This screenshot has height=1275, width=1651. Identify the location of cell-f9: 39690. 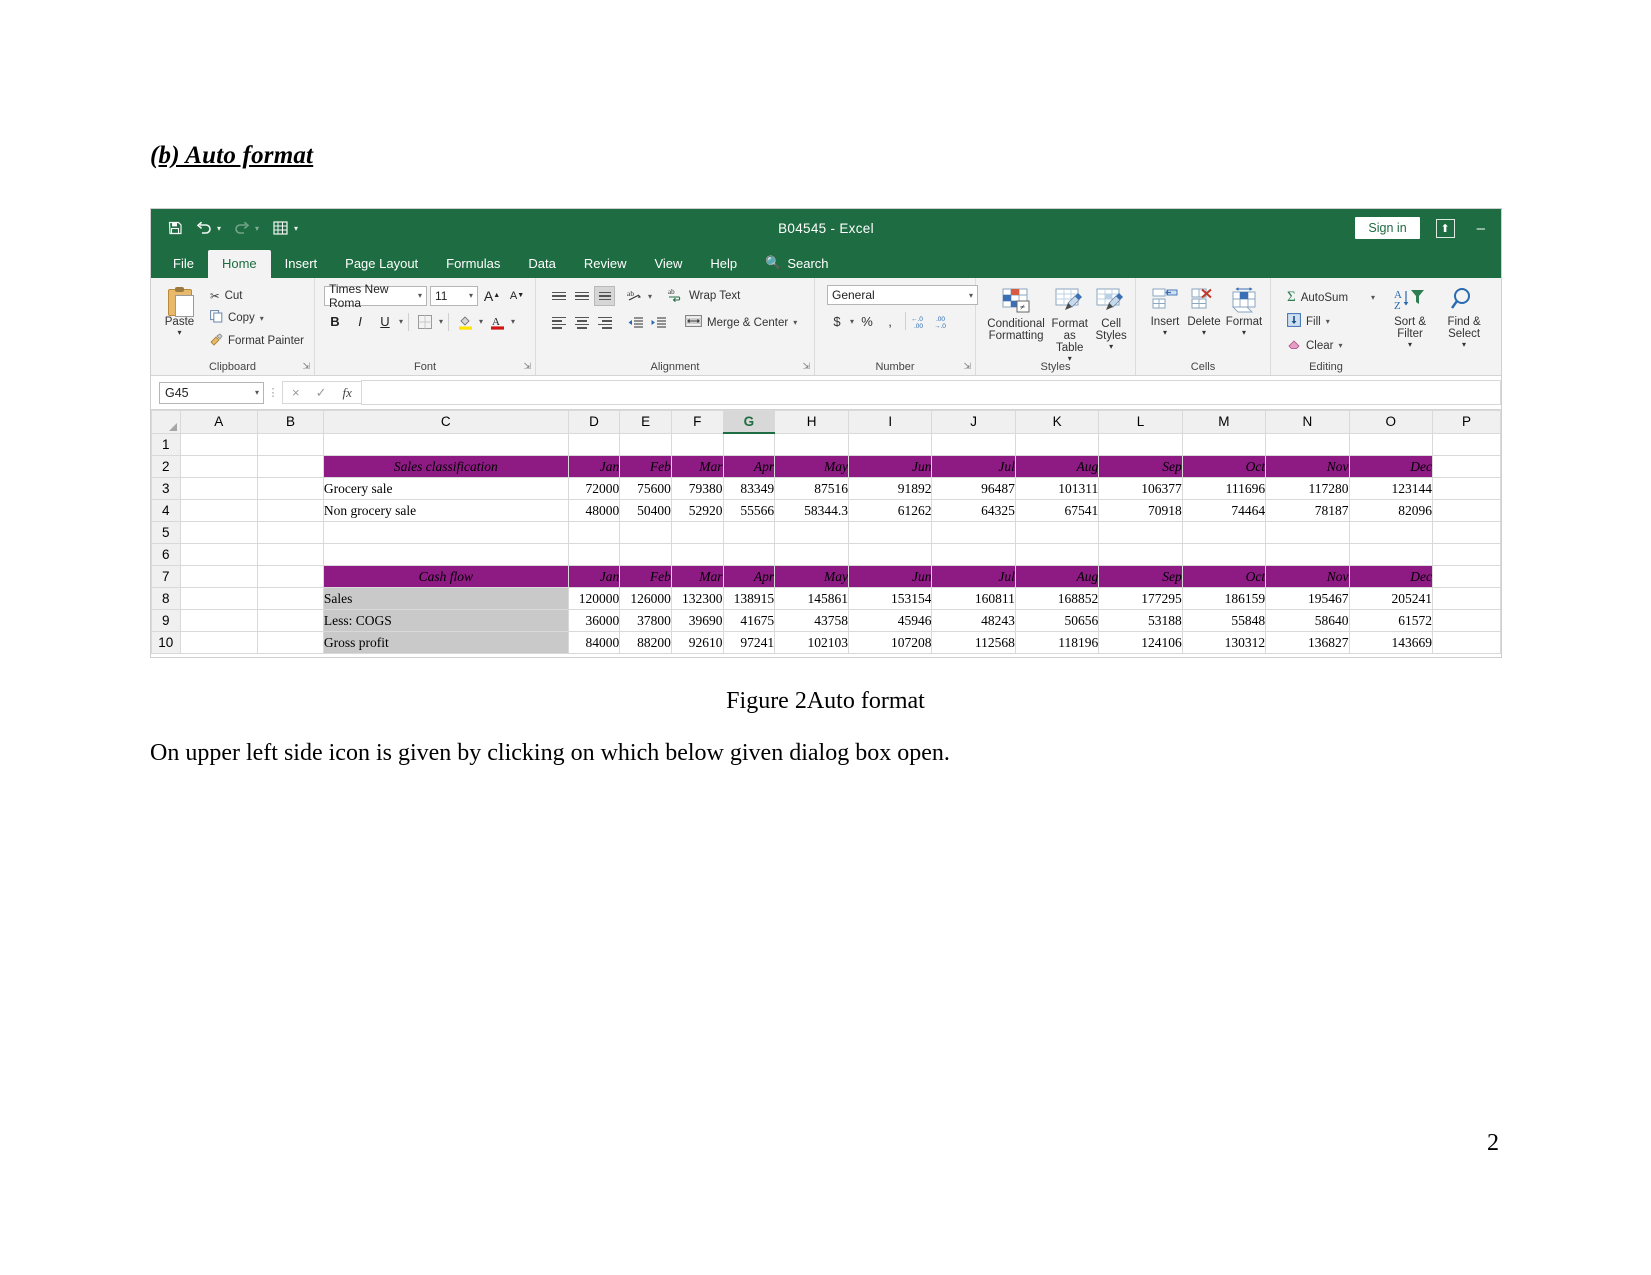
(697, 620).